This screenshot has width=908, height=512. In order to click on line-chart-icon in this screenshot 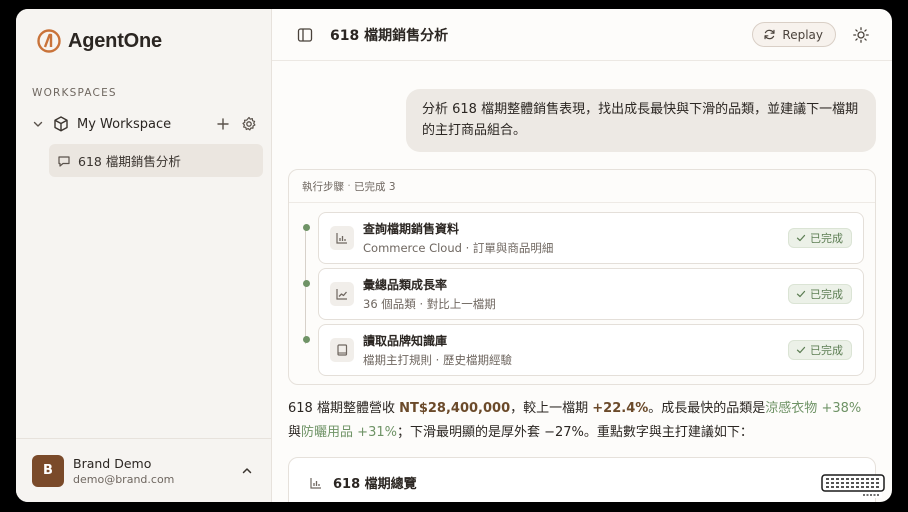, I will do `click(342, 294)`.